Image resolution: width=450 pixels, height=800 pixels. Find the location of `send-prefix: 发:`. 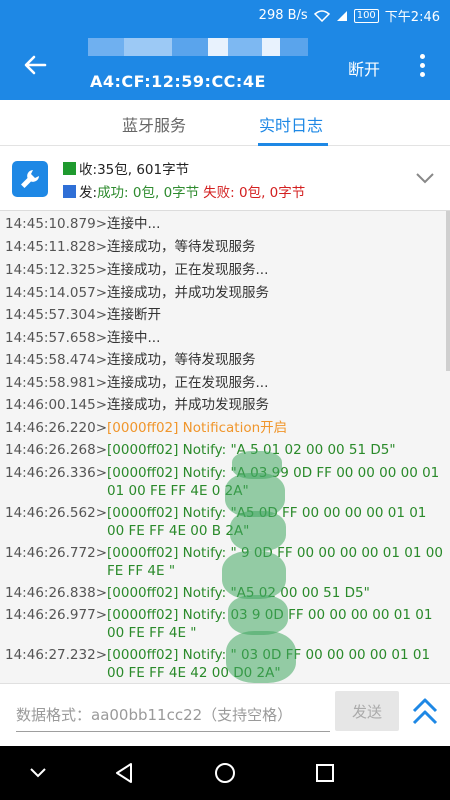

send-prefix: 发: is located at coordinates (88, 193).